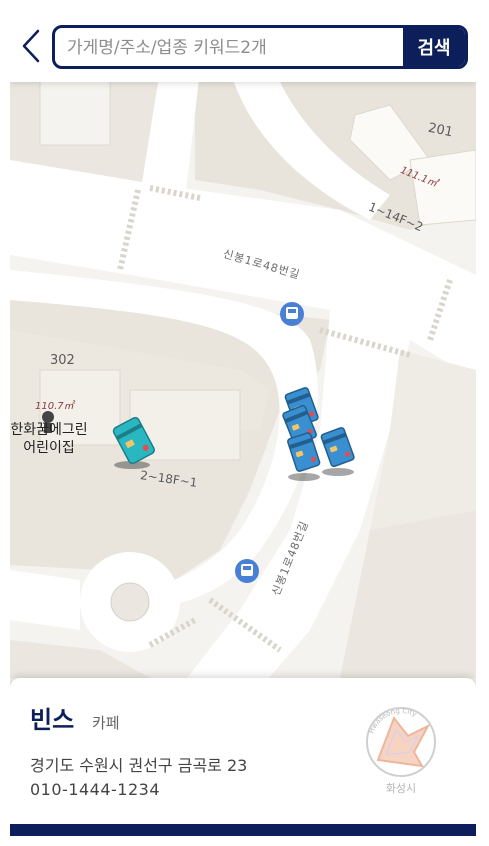 This screenshot has width=489, height=846. I want to click on building-number-label: 302, so click(62, 360).